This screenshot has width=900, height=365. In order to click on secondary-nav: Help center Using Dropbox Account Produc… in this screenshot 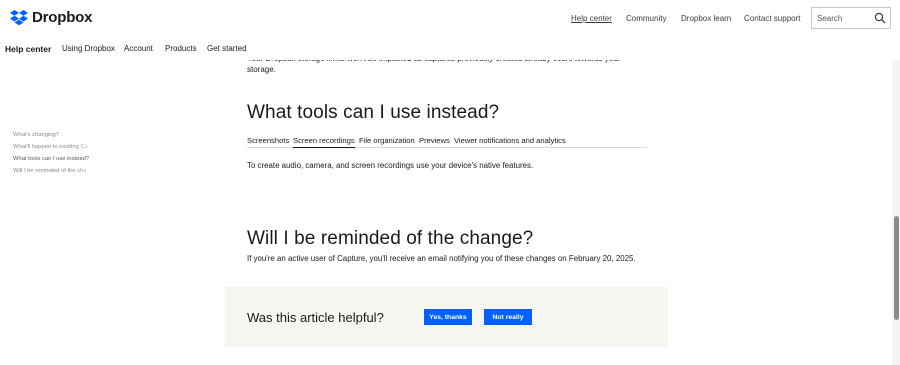, I will do `click(450, 49)`.